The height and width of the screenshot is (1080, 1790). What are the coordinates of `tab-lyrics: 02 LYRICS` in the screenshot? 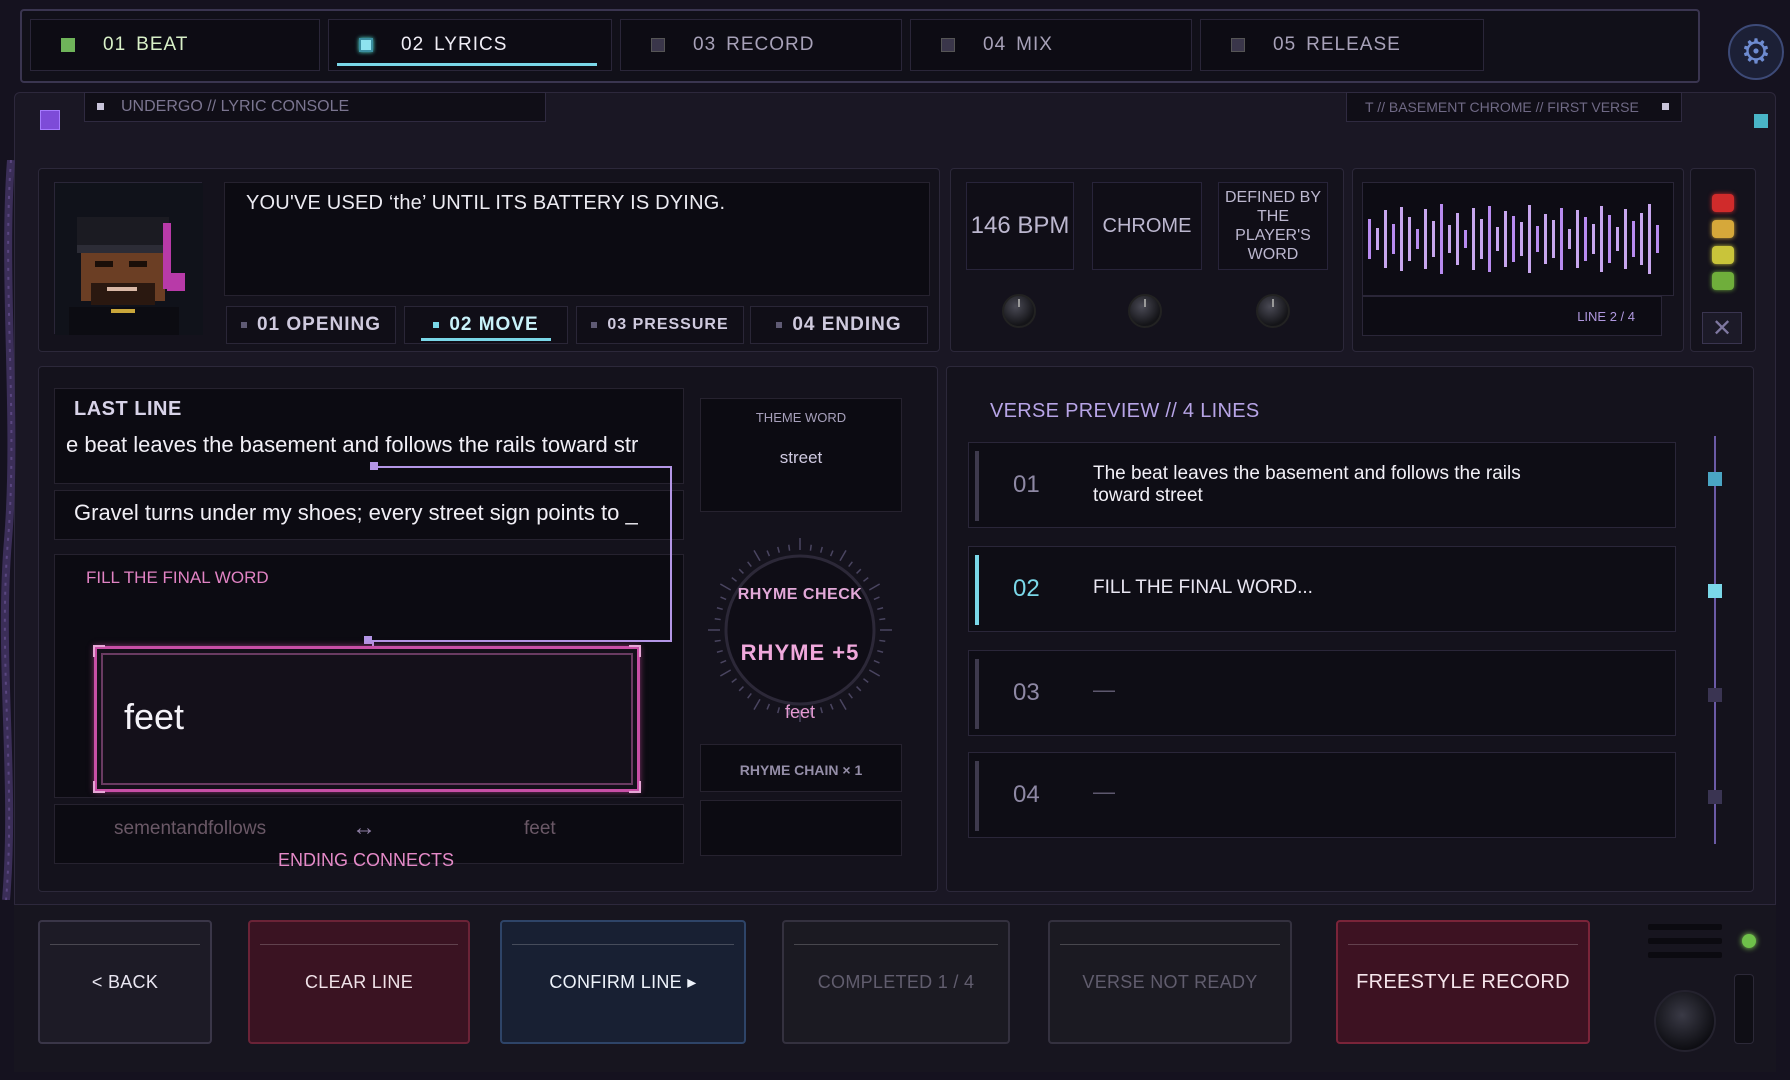 It's located at (470, 45).